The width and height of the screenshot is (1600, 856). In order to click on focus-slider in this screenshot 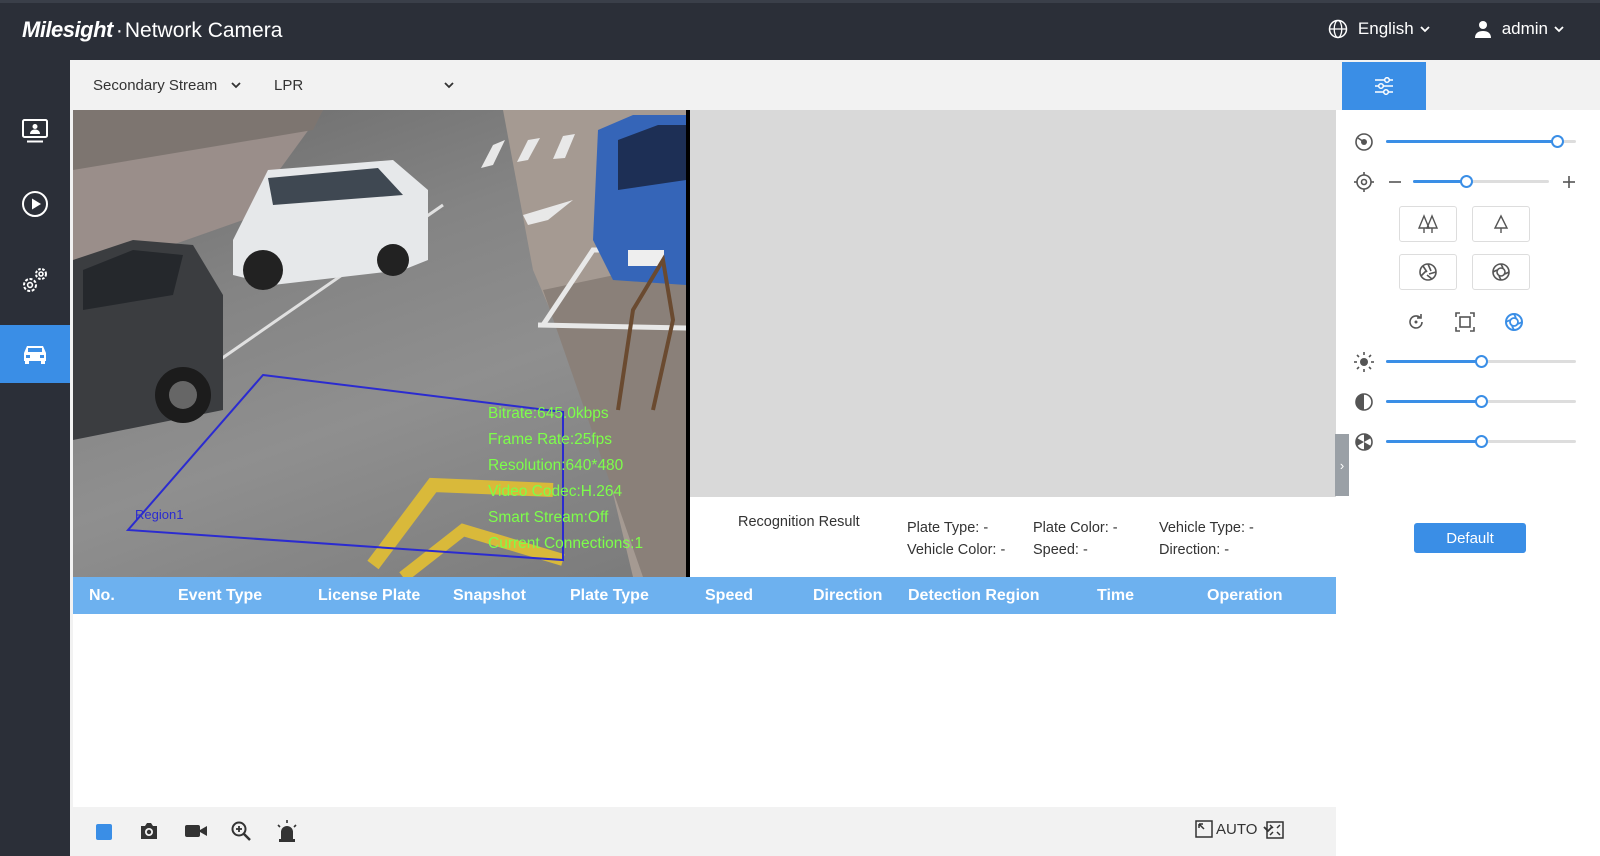, I will do `click(1481, 181)`.